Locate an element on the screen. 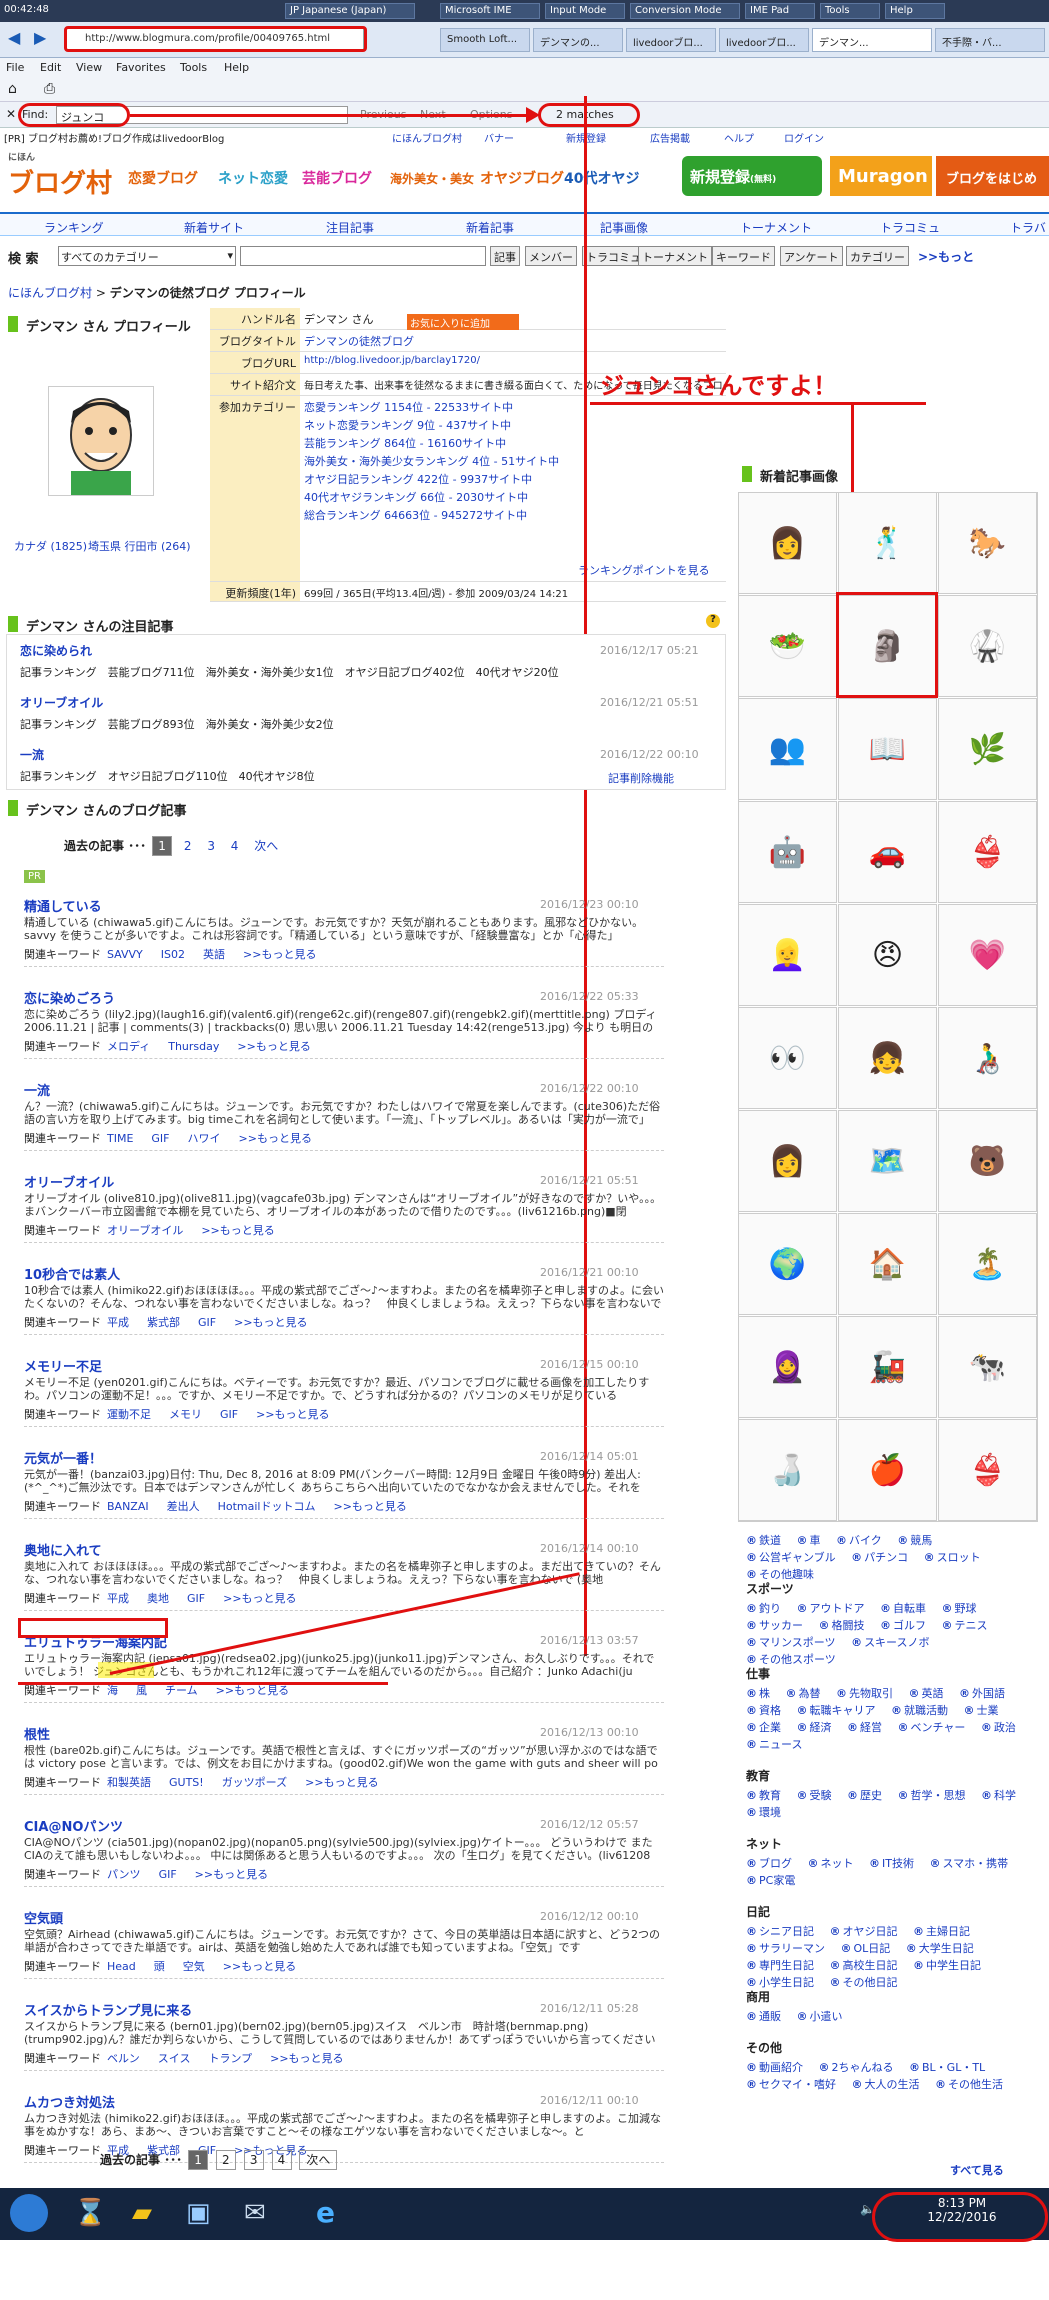  input-mode-button: Input Mode is located at coordinates (585, 11).